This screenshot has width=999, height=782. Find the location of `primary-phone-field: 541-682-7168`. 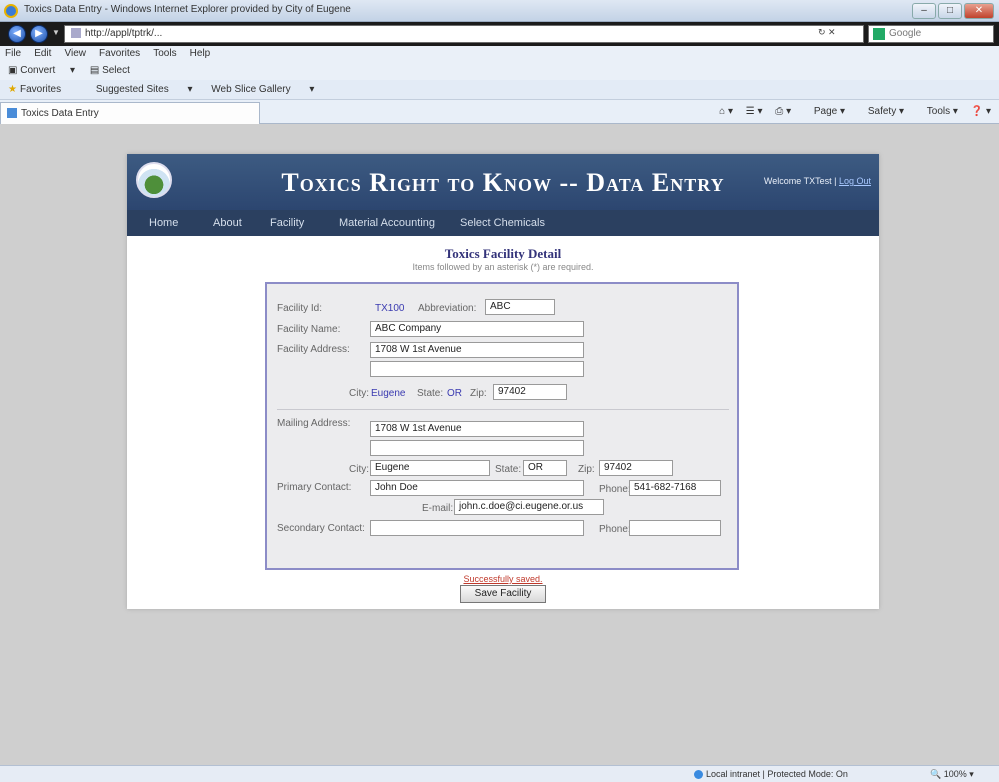

primary-phone-field: 541-682-7168 is located at coordinates (675, 488).